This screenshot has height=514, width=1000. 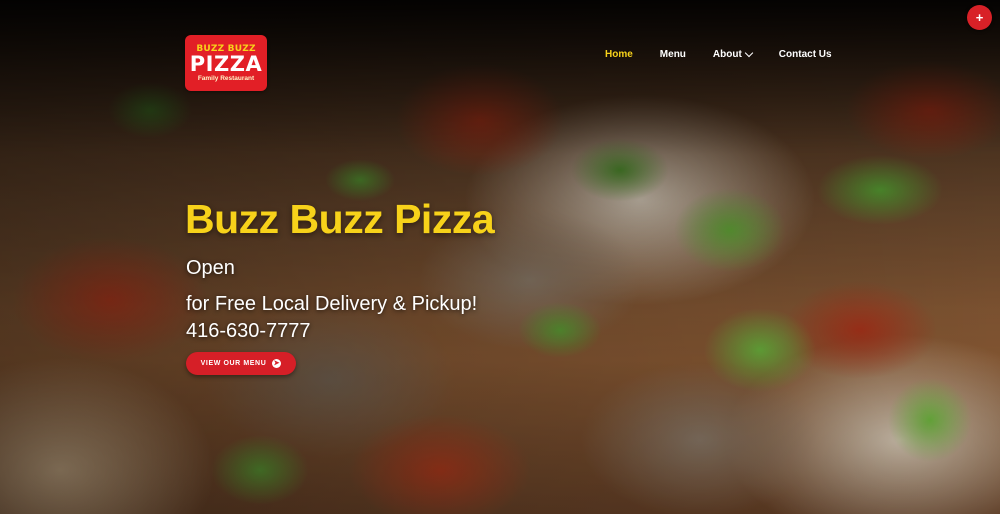 I want to click on nav-item-contact-us: Contact Us, so click(x=805, y=54).